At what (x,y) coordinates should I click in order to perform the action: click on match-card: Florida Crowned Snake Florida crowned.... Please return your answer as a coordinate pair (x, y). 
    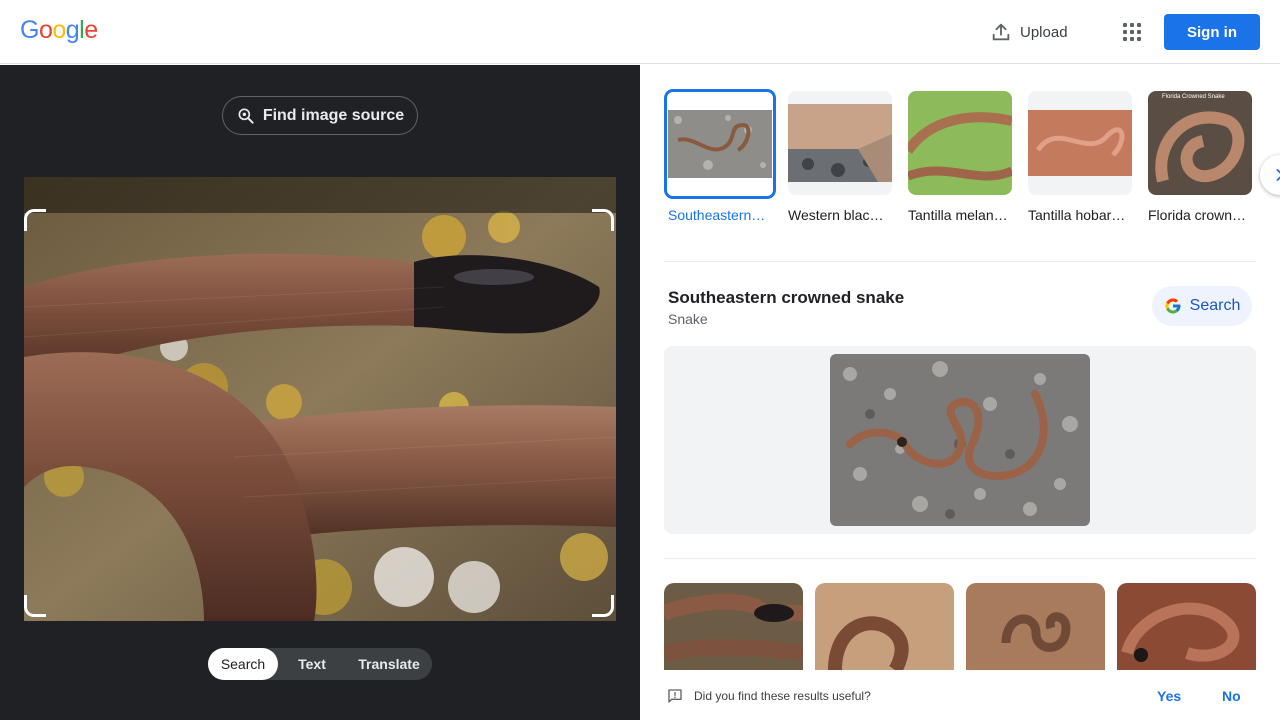
    Looking at the image, I should click on (1200, 158).